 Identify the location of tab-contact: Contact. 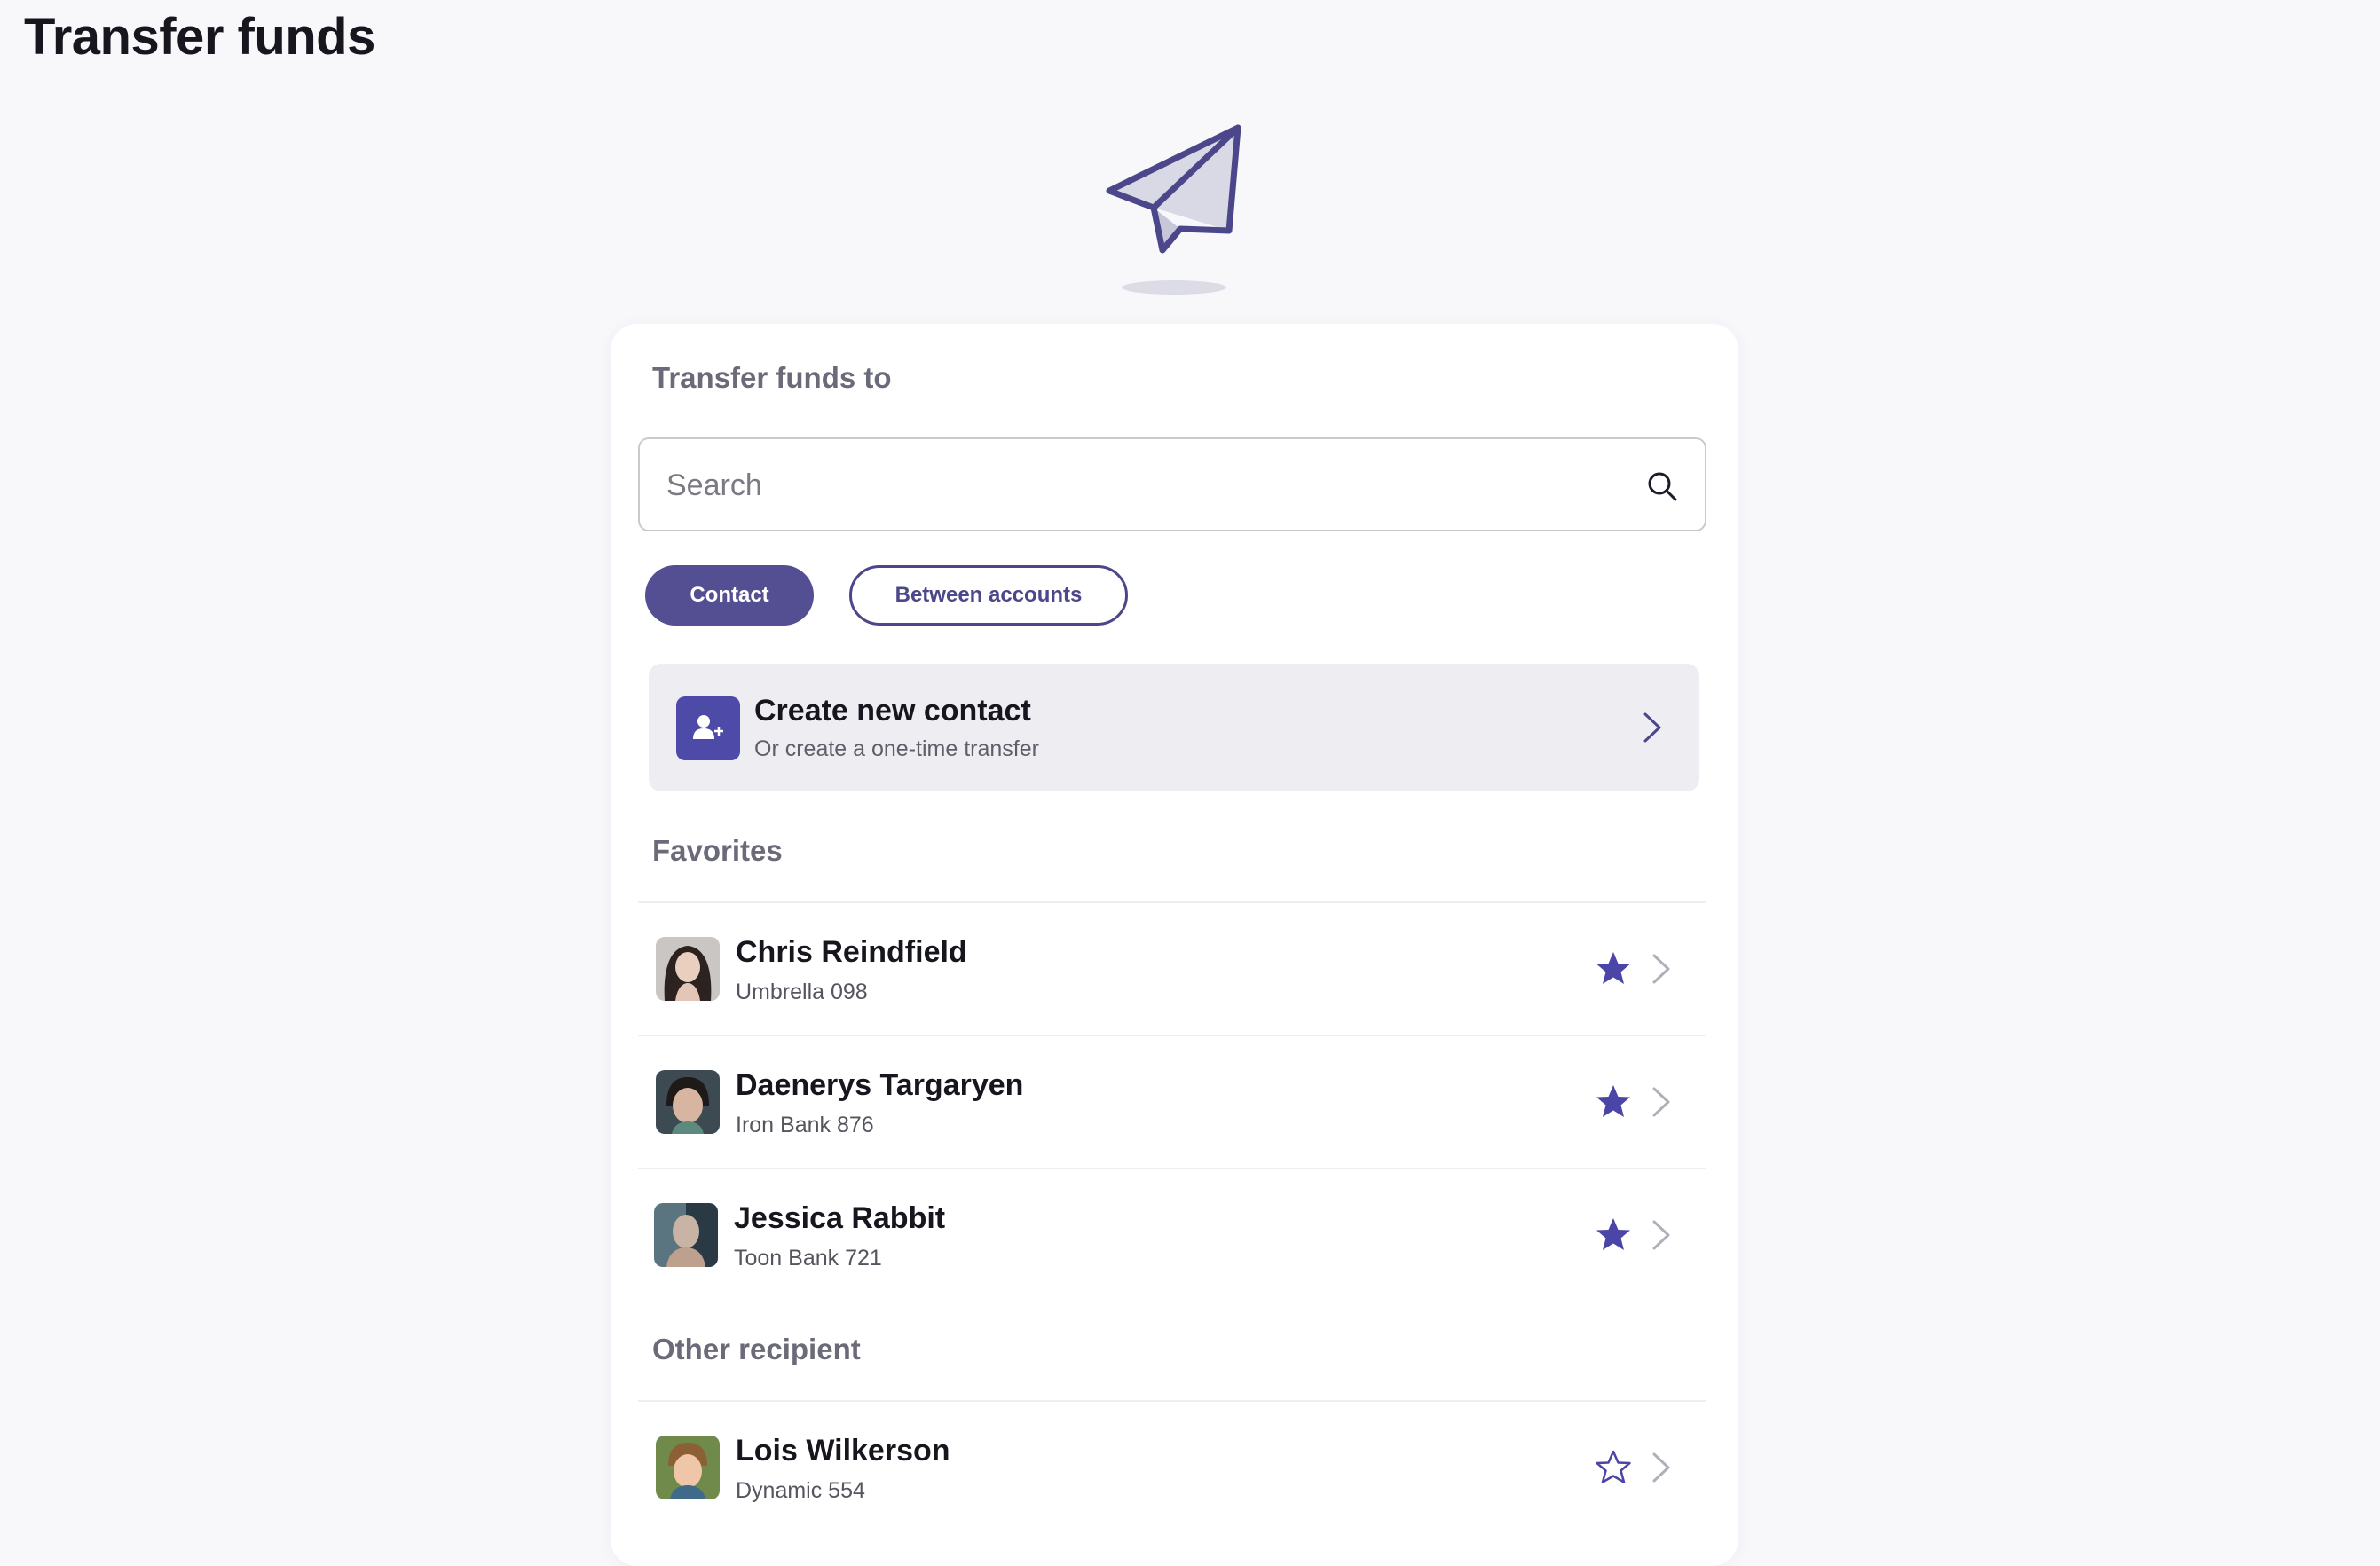
(729, 595).